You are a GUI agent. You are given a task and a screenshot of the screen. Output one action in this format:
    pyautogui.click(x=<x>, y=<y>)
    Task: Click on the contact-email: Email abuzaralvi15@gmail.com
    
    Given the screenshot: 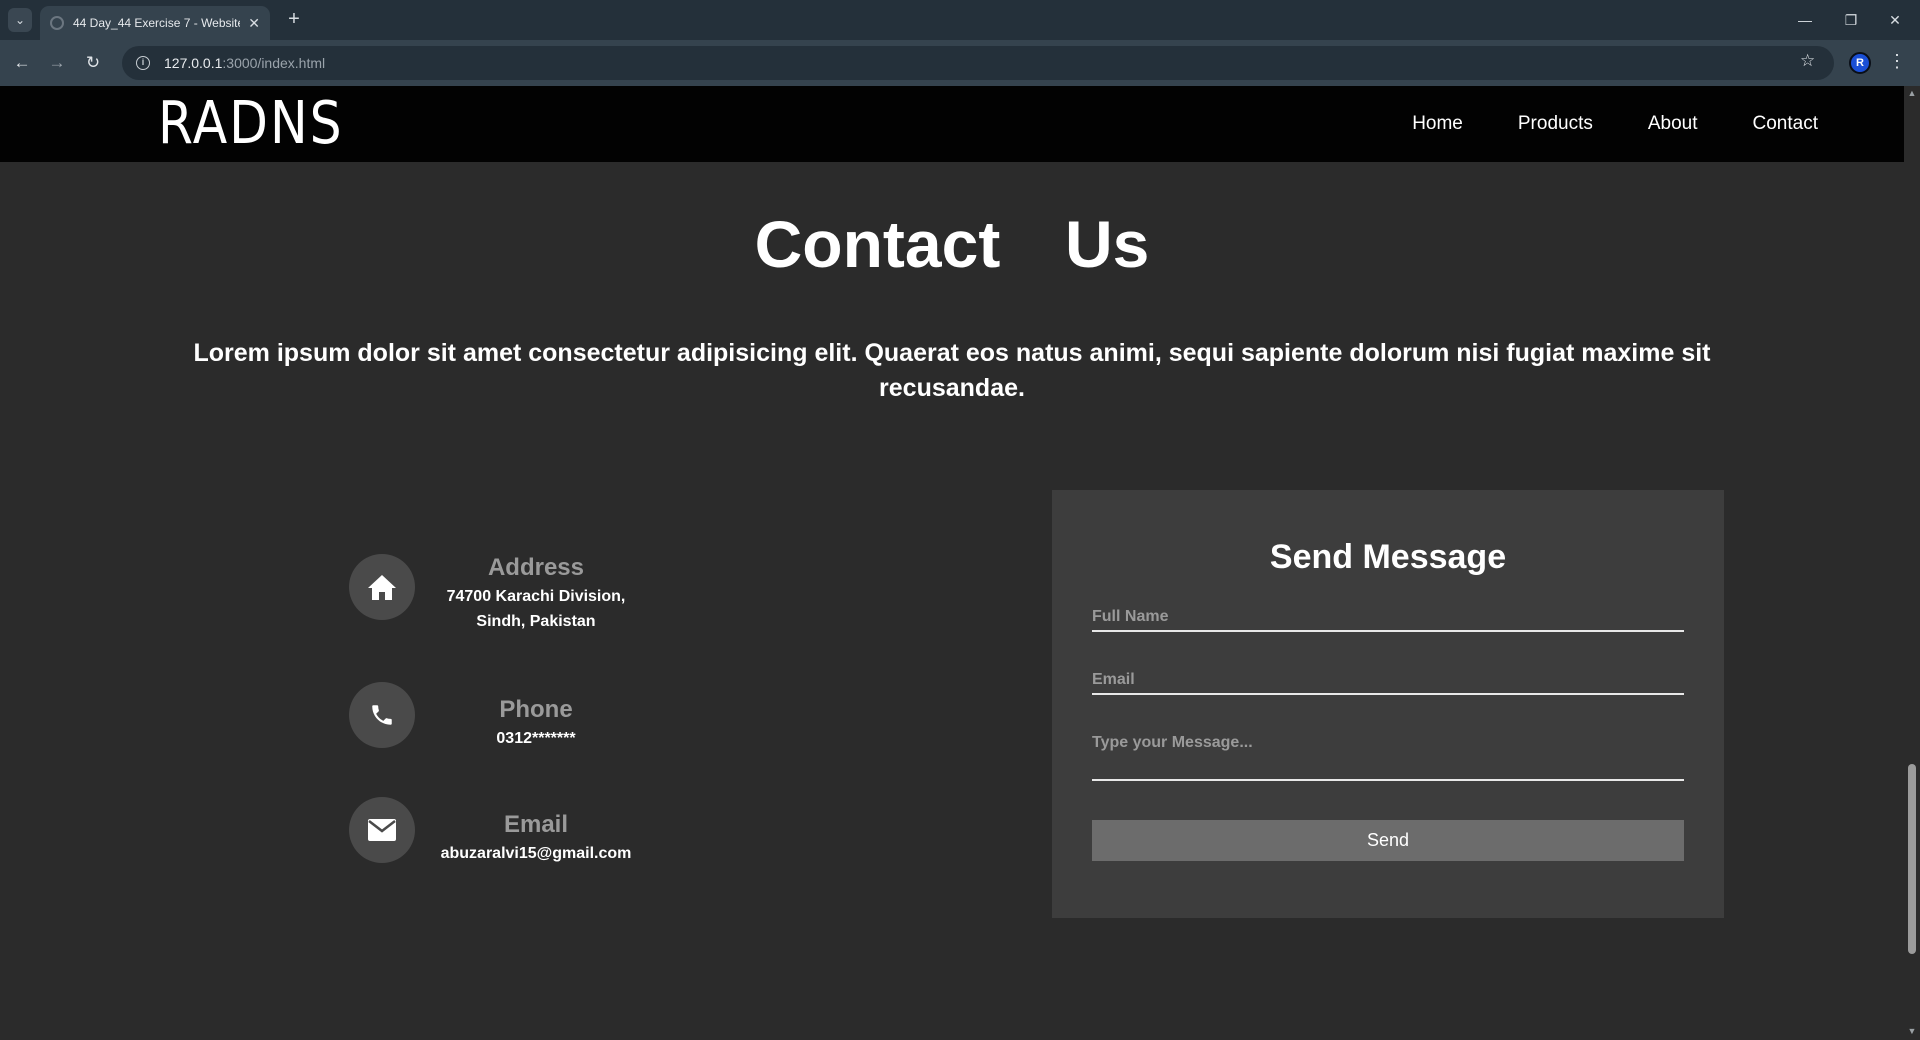 What is the action you would take?
    pyautogui.click(x=534, y=832)
    